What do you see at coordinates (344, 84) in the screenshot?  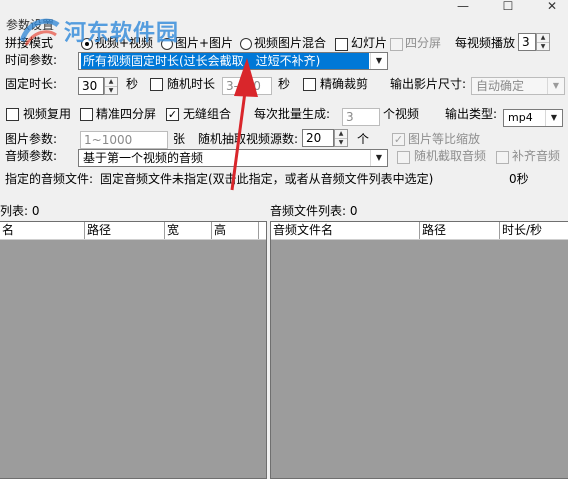 I see `precise-crop-label: 精确裁剪` at bounding box center [344, 84].